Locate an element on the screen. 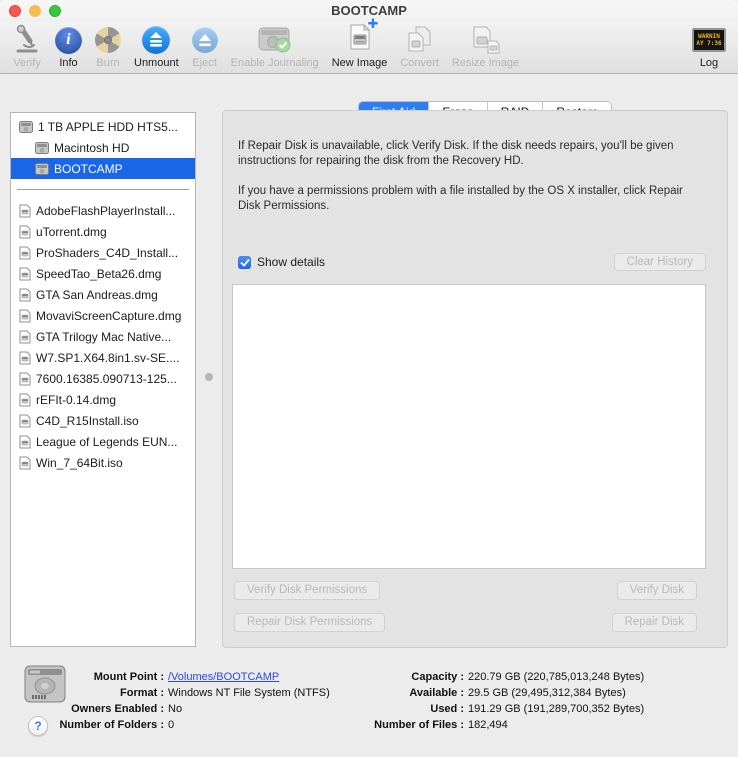 The image size is (738, 757). repair-disk-button: Repair Disk is located at coordinates (654, 622).